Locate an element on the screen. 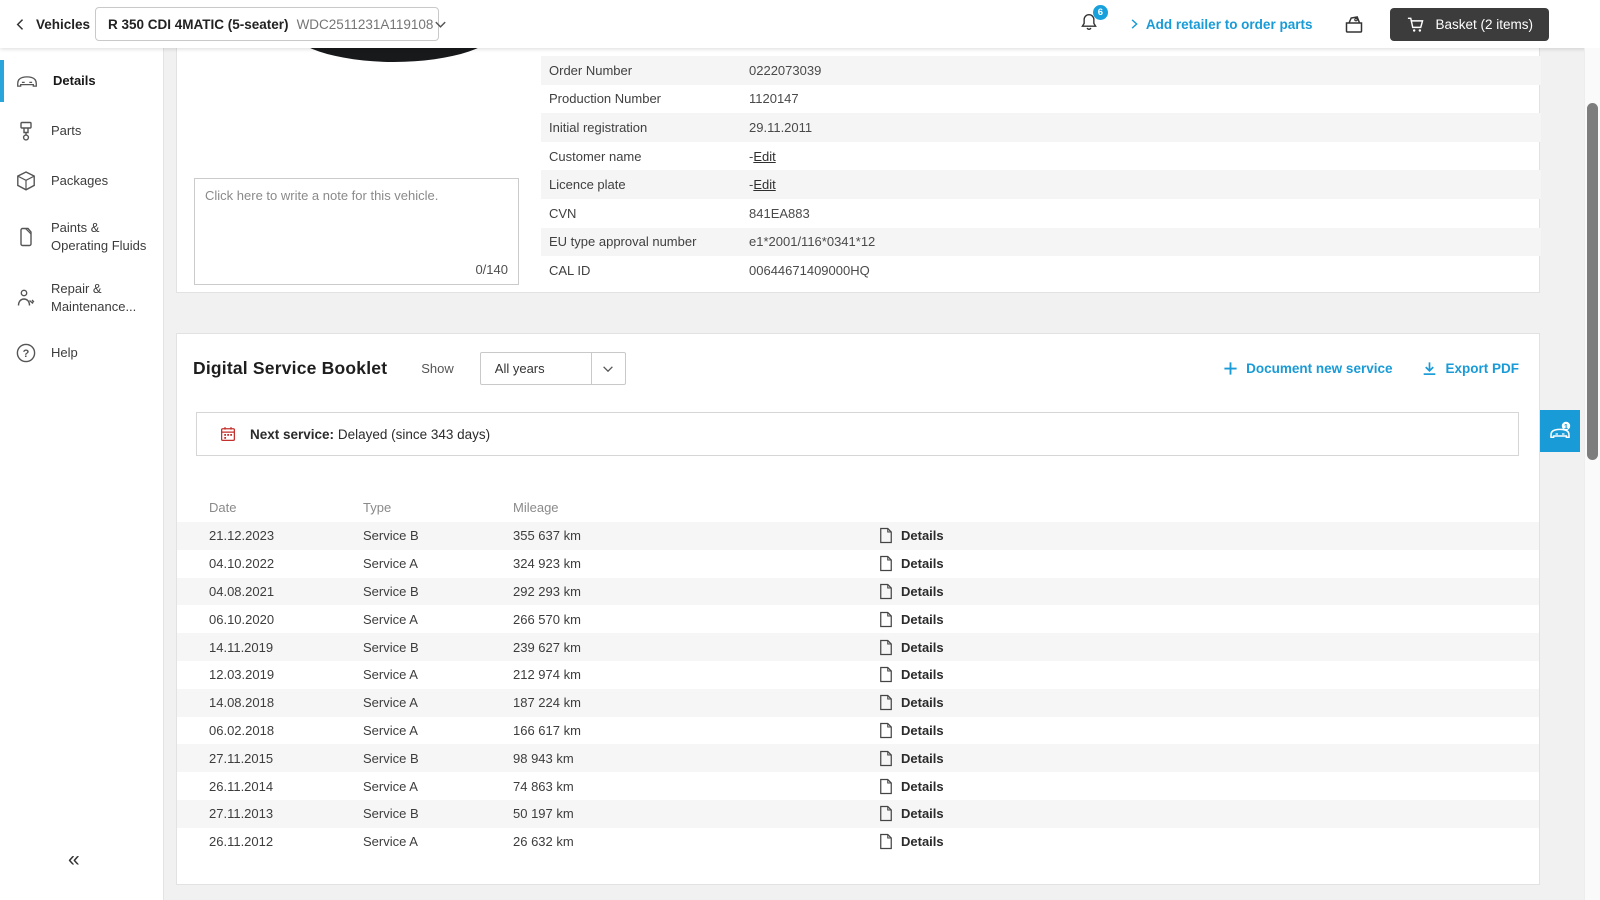 The width and height of the screenshot is (1600, 900). info-label: Initial registration is located at coordinates (598, 127).